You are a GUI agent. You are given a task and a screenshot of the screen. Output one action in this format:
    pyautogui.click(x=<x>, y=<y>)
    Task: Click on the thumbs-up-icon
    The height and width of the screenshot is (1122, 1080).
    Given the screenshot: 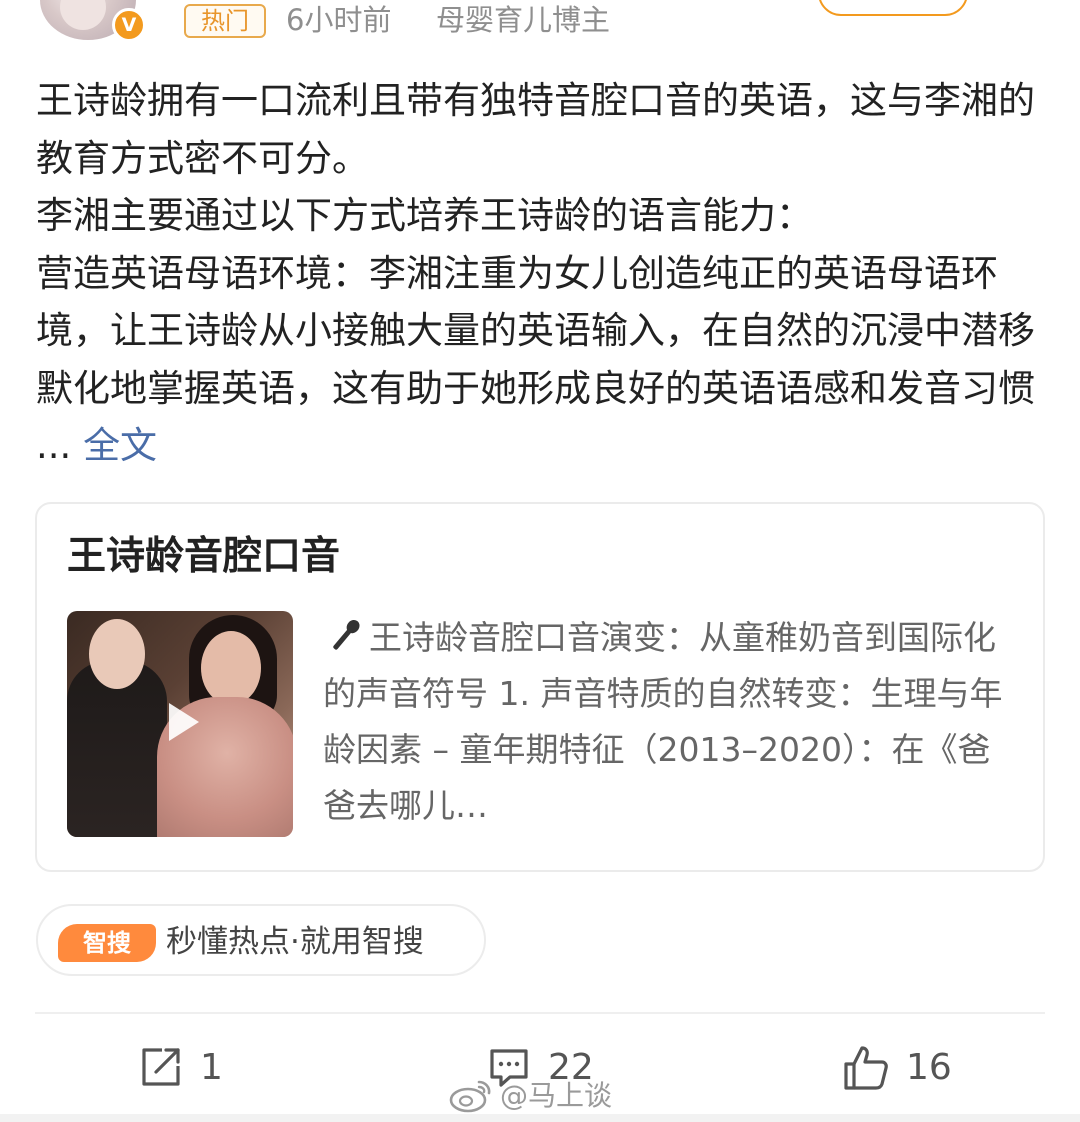 What is the action you would take?
    pyautogui.click(x=866, y=1068)
    